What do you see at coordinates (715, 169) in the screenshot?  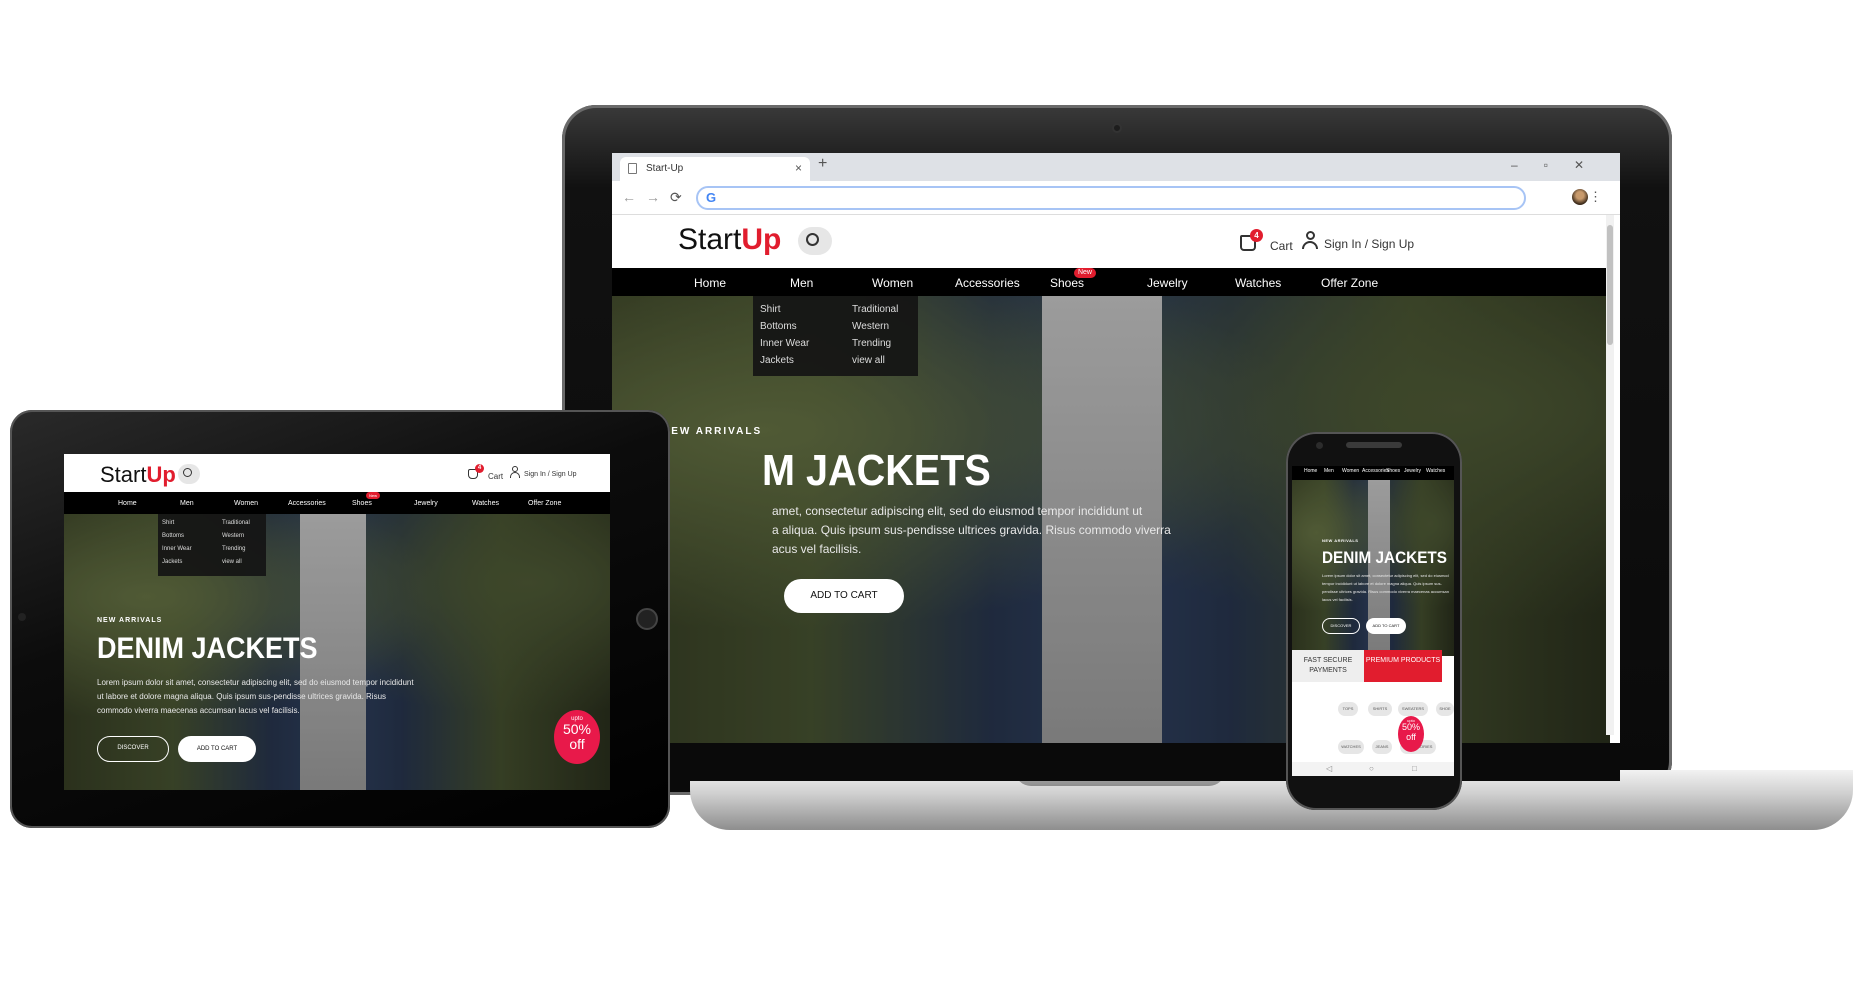 I see `browser-tab: Start-Up ×` at bounding box center [715, 169].